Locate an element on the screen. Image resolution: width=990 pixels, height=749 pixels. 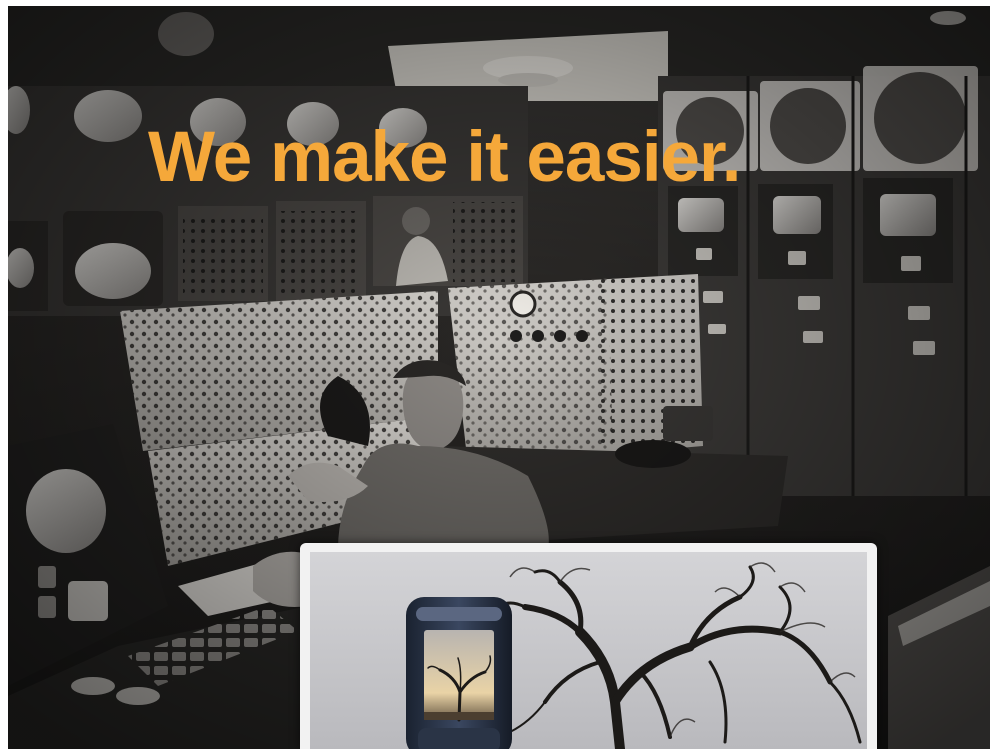
phone-and-tree-illustration is located at coordinates (588, 650).